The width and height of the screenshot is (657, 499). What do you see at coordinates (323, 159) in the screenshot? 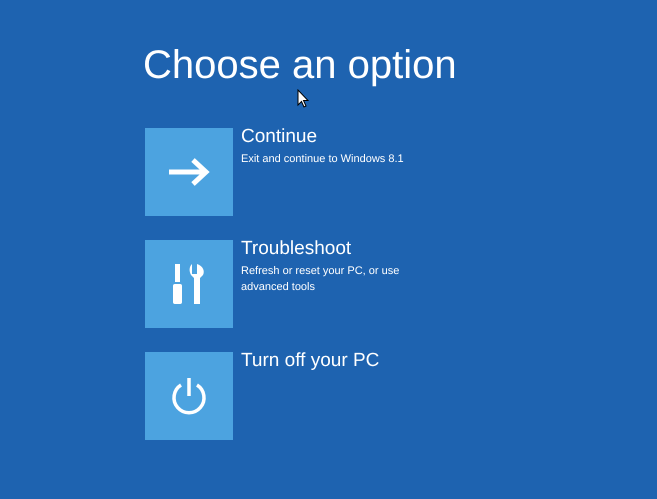
I see `option-description: Exit and continue to Windows 8.1` at bounding box center [323, 159].